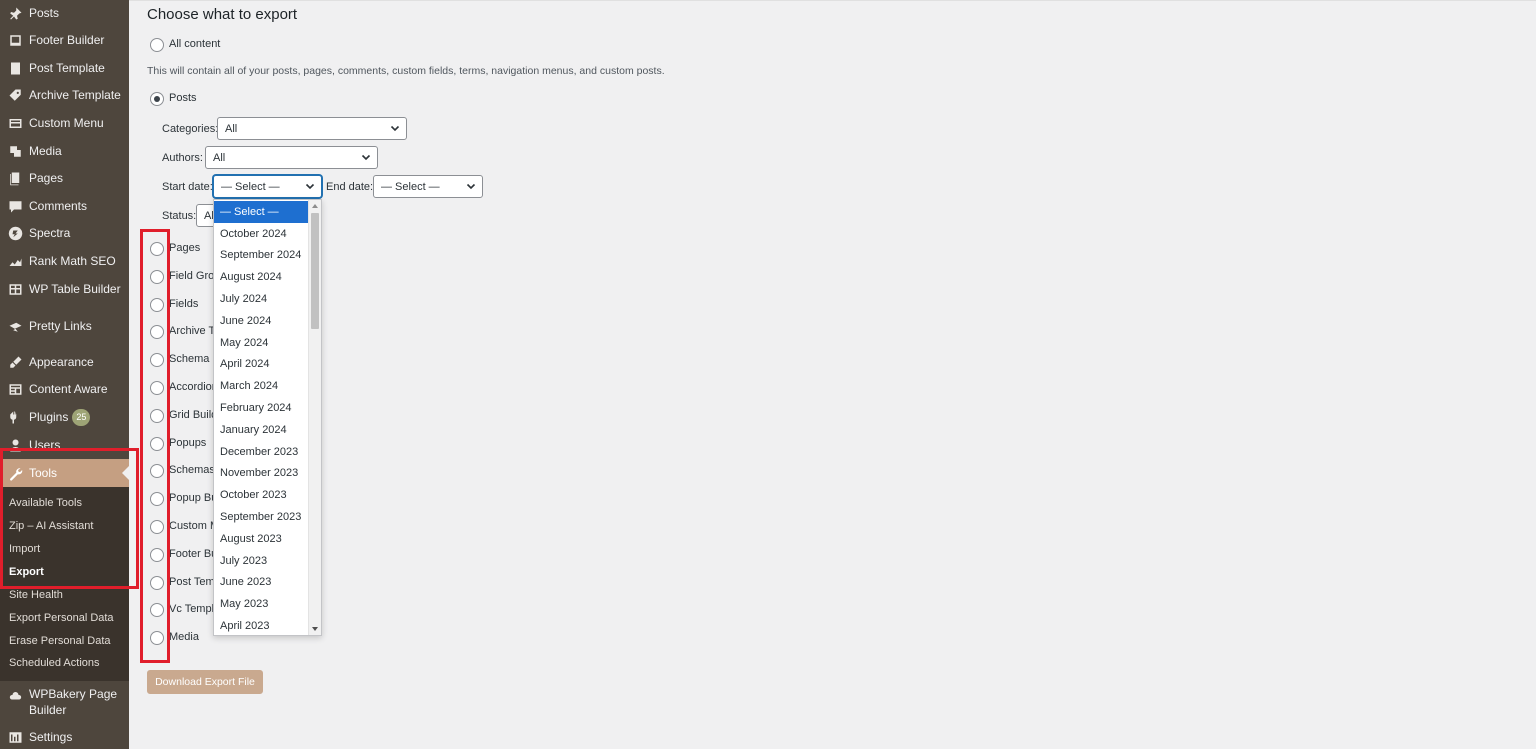 The image size is (1536, 749). Describe the element at coordinates (64, 473) in the screenshot. I see `sidebar-item-tools: Tools` at that location.